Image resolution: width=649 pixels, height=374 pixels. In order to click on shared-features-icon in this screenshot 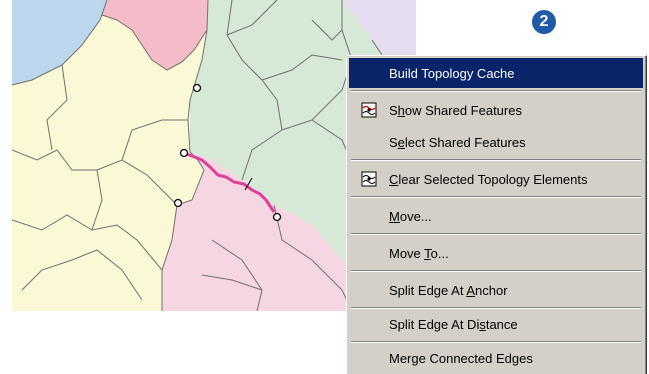, I will do `click(369, 110)`.